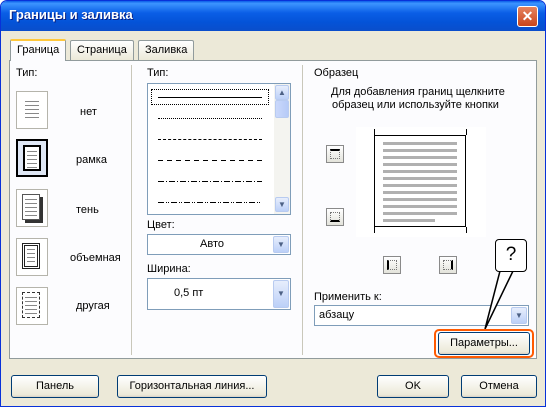  What do you see at coordinates (212, 244) in the screenshot?
I see `color-value: Авто` at bounding box center [212, 244].